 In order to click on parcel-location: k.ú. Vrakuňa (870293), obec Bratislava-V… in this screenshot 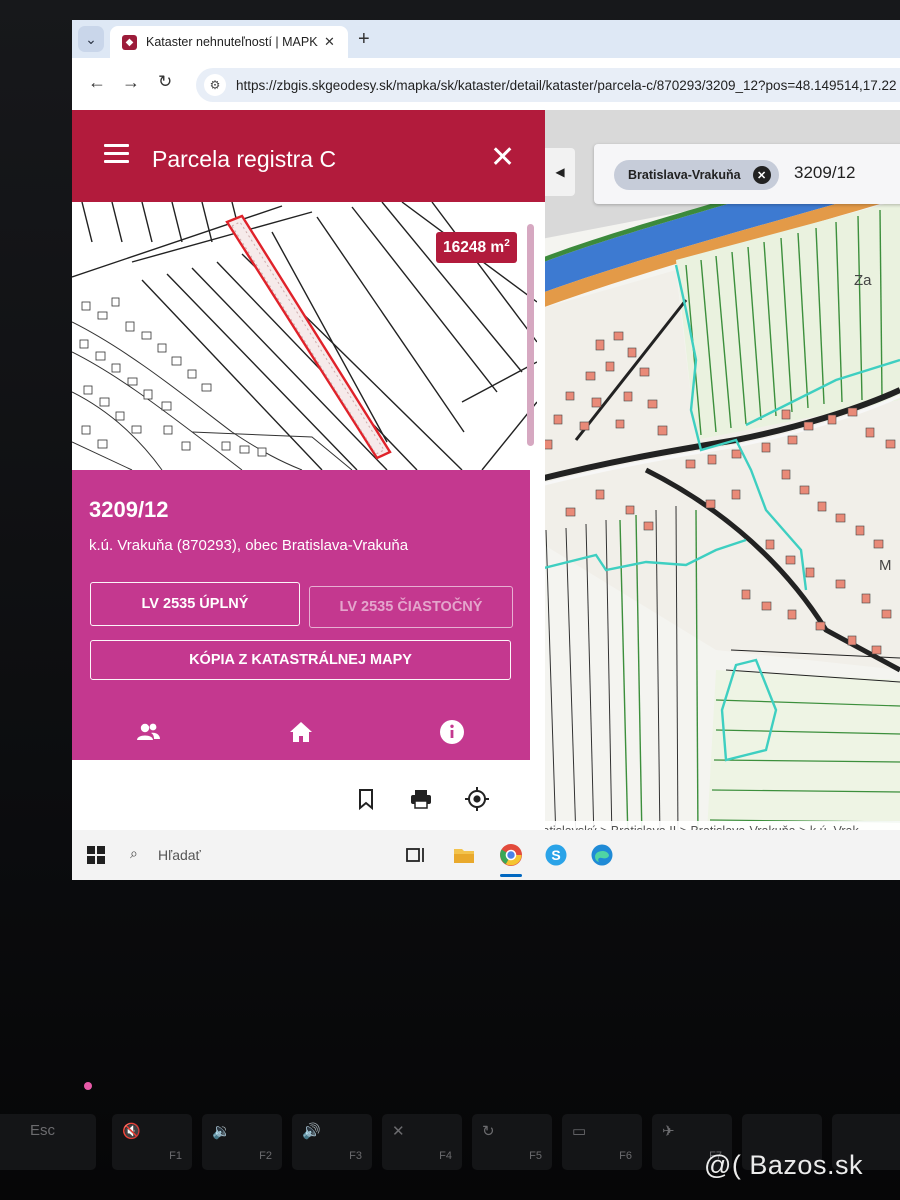, I will do `click(249, 545)`.